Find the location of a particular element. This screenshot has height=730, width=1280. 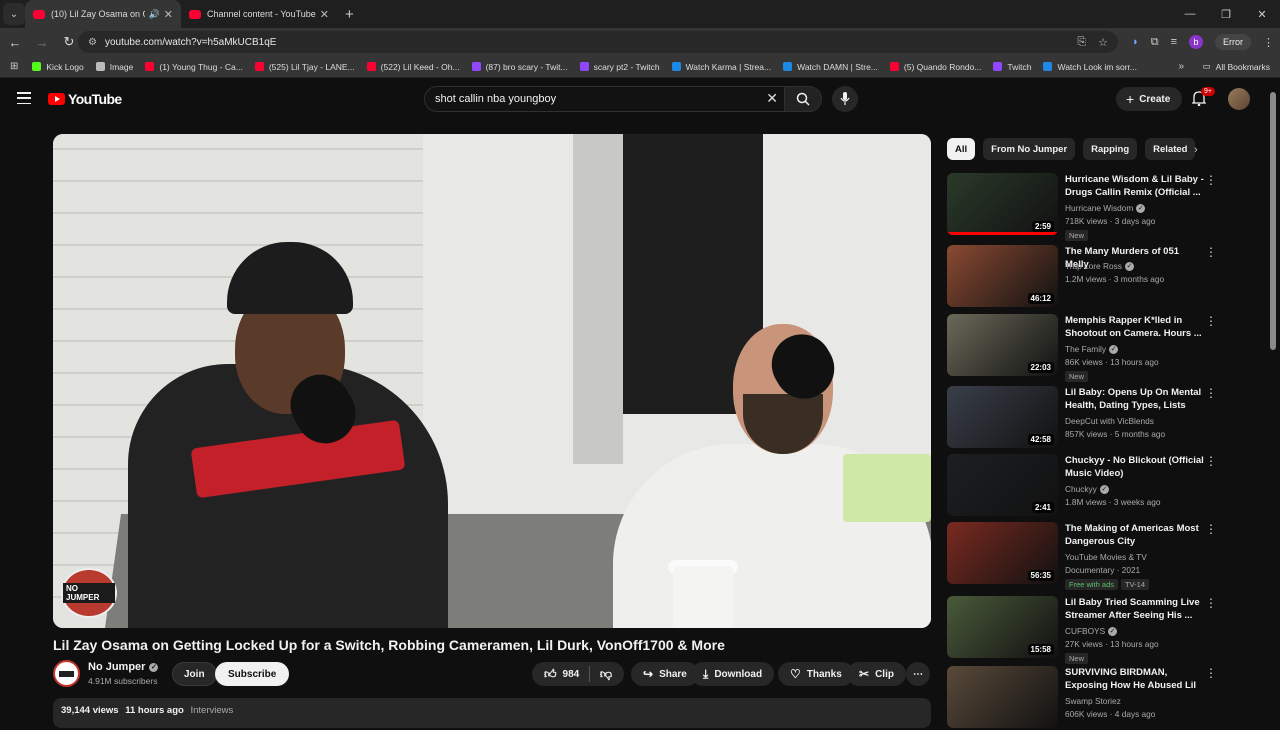

recommended-channel: Swamp Storiez is located at coordinates (1093, 701).